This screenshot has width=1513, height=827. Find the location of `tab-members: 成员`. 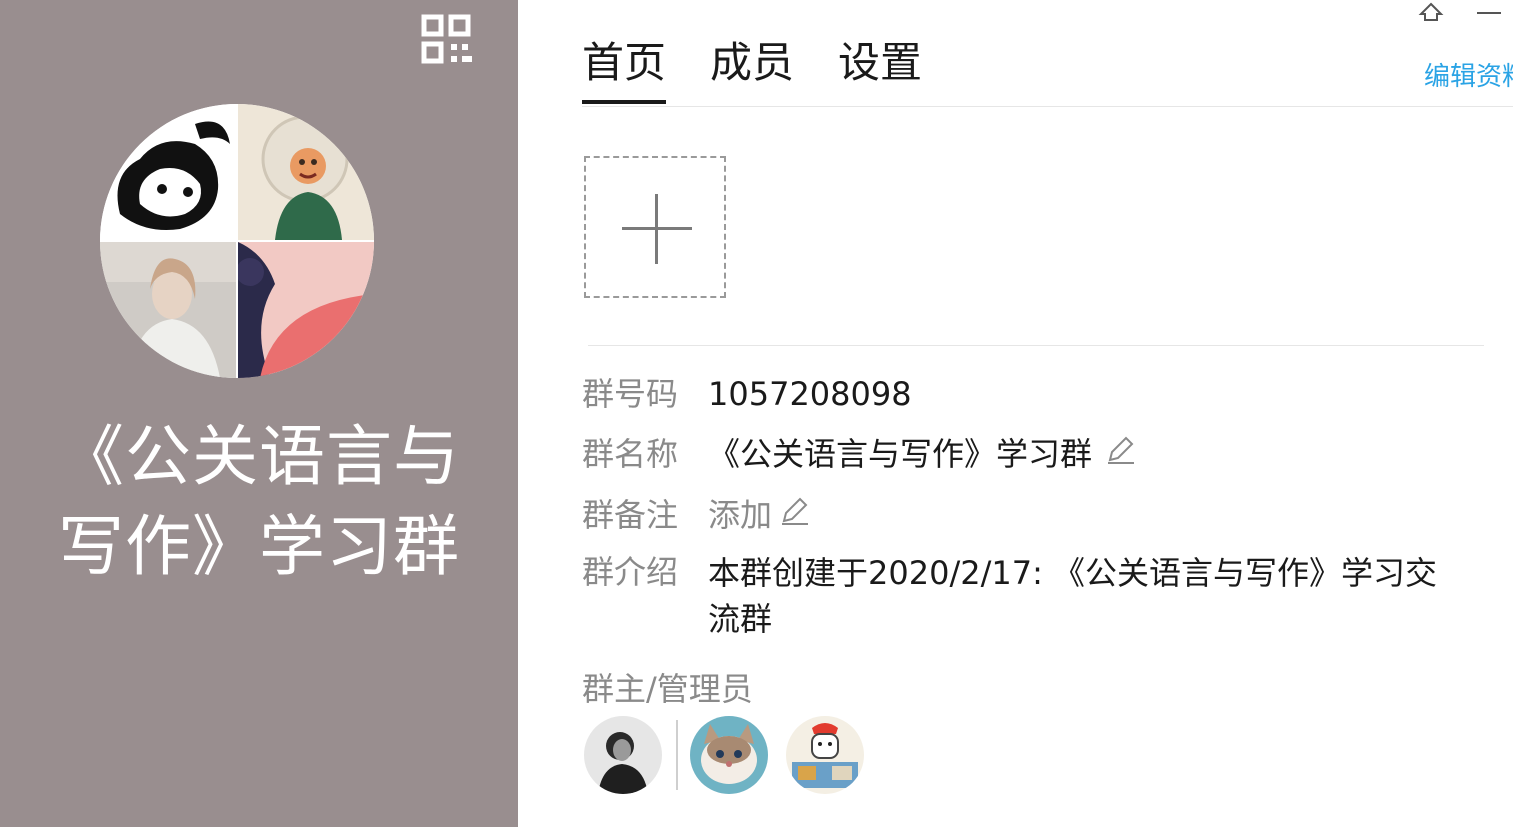

tab-members: 成员 is located at coordinates (752, 67).